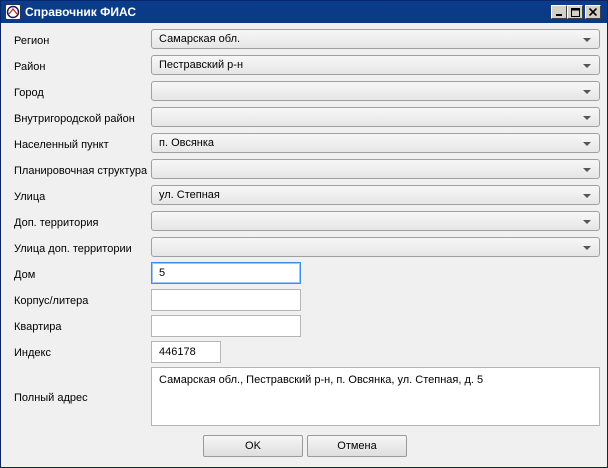 The height and width of the screenshot is (468, 608). Describe the element at coordinates (559, 12) in the screenshot. I see `minimize-button` at that location.